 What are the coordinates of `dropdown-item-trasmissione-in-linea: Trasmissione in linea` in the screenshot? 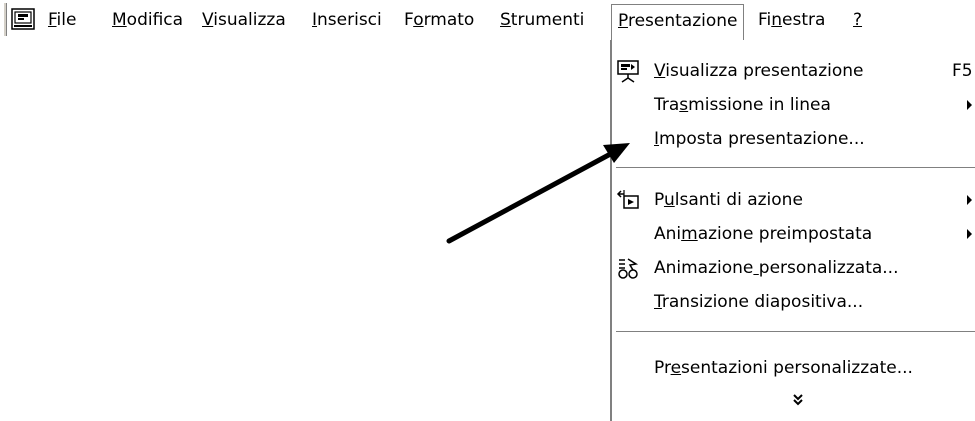 It's located at (793, 105).